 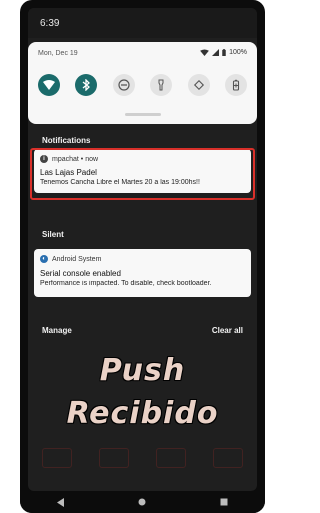 What do you see at coordinates (142, 458) in the screenshot?
I see `background-app-ghost` at bounding box center [142, 458].